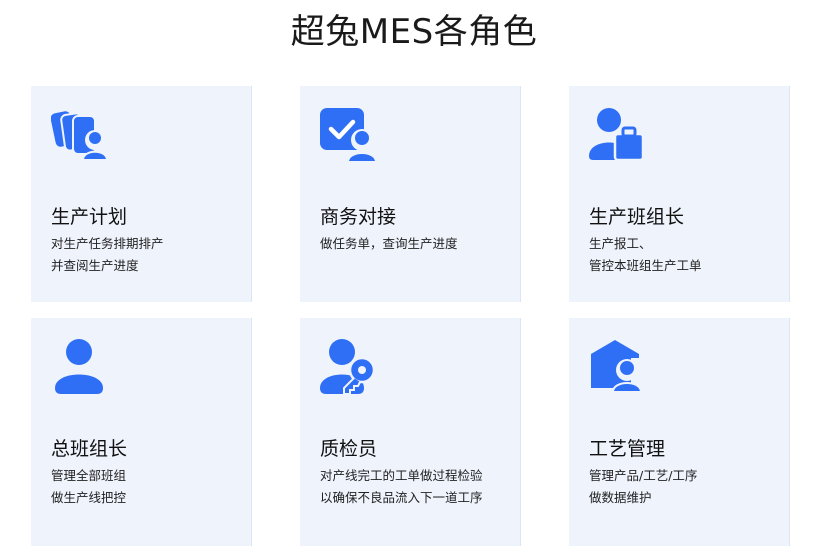 This screenshot has width=828, height=546. I want to click on role-card-process-mgmt: 工艺管理 管理产品/工艺/工序 做数据维护, so click(679, 432).